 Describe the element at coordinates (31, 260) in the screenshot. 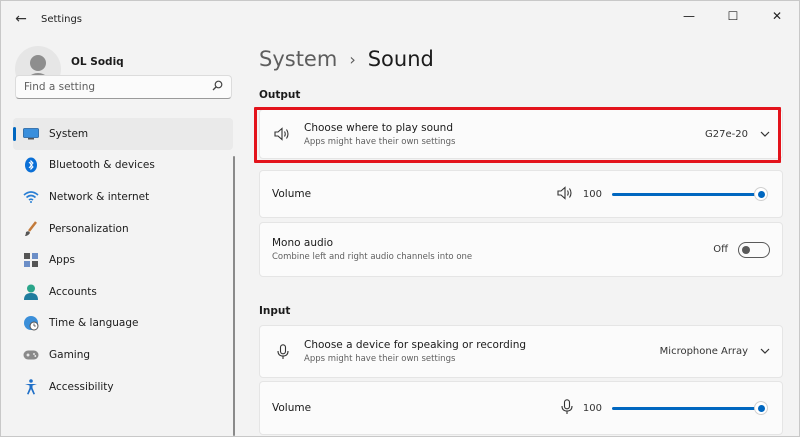

I see `apps-icon` at that location.